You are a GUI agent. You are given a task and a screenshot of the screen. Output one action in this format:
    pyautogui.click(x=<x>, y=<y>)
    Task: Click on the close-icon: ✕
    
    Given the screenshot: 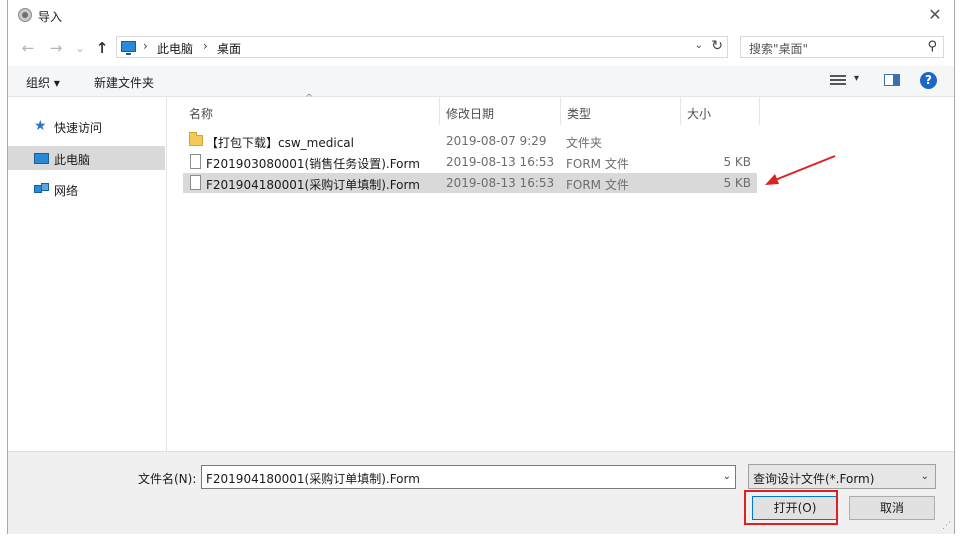 What is the action you would take?
    pyautogui.click(x=935, y=15)
    